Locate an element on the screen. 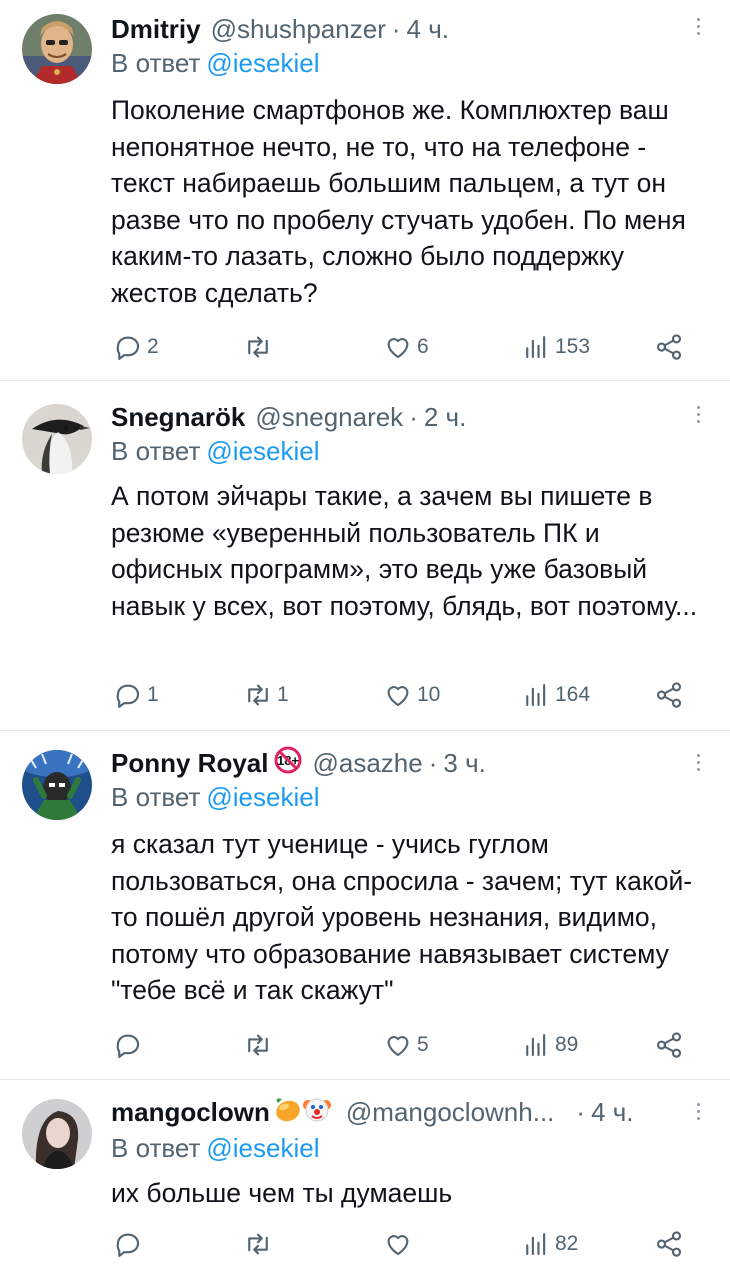 The width and height of the screenshot is (730, 1280). author-handle: @asazhe is located at coordinates (367, 763).